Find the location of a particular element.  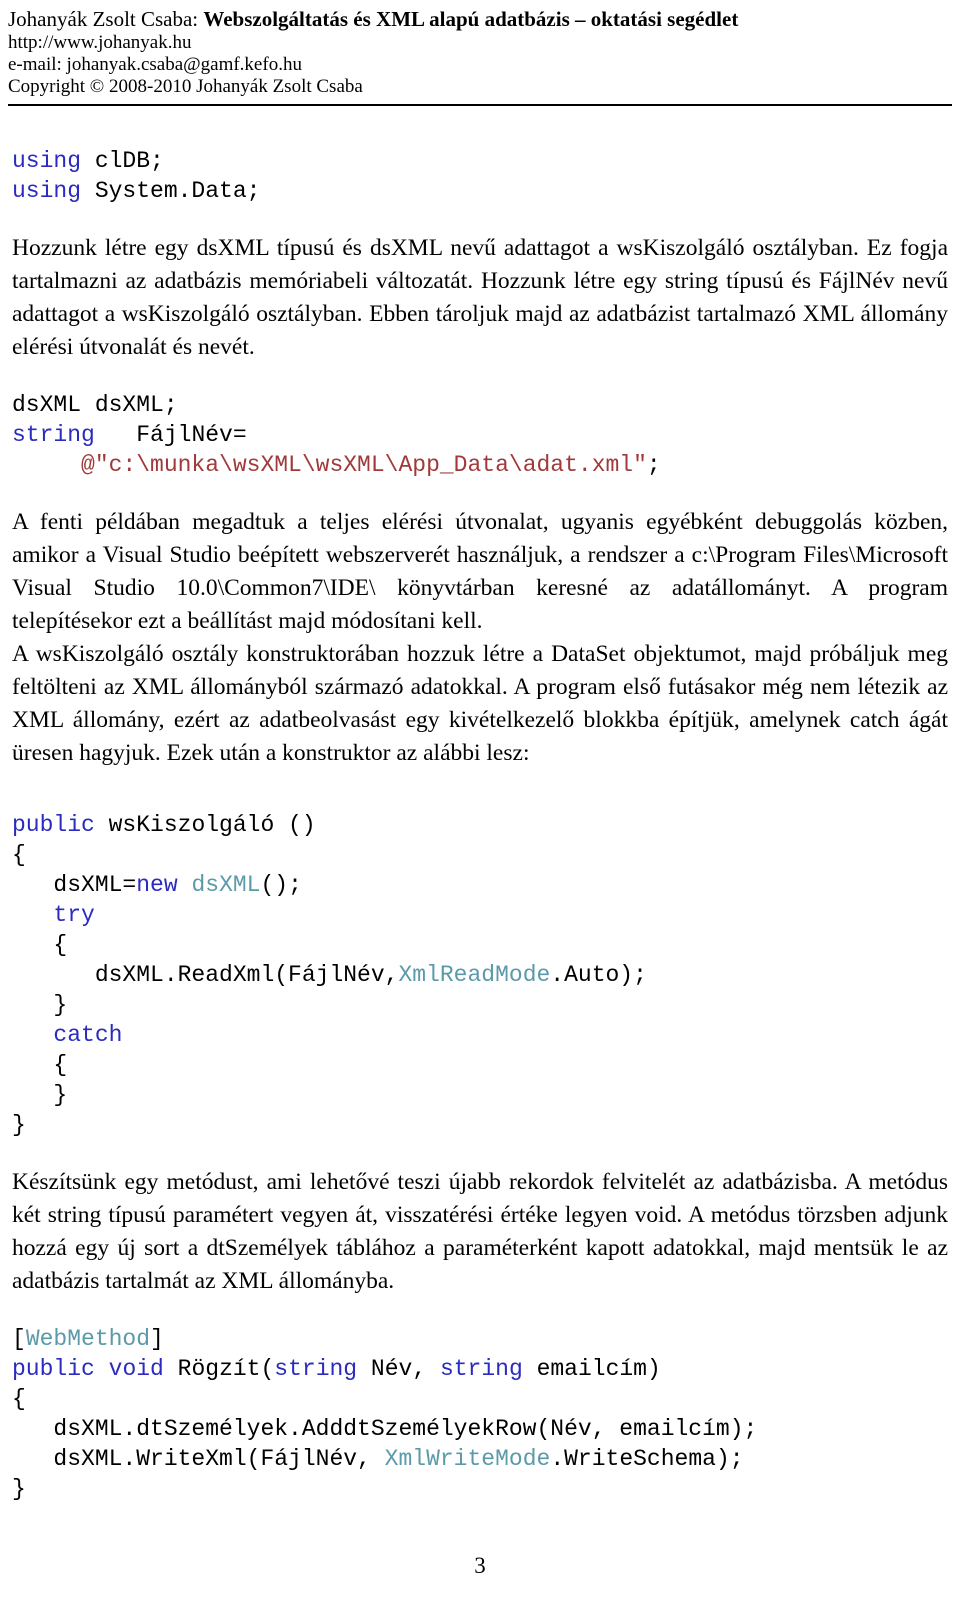

code-text-auto: .Auto); is located at coordinates (598, 975).